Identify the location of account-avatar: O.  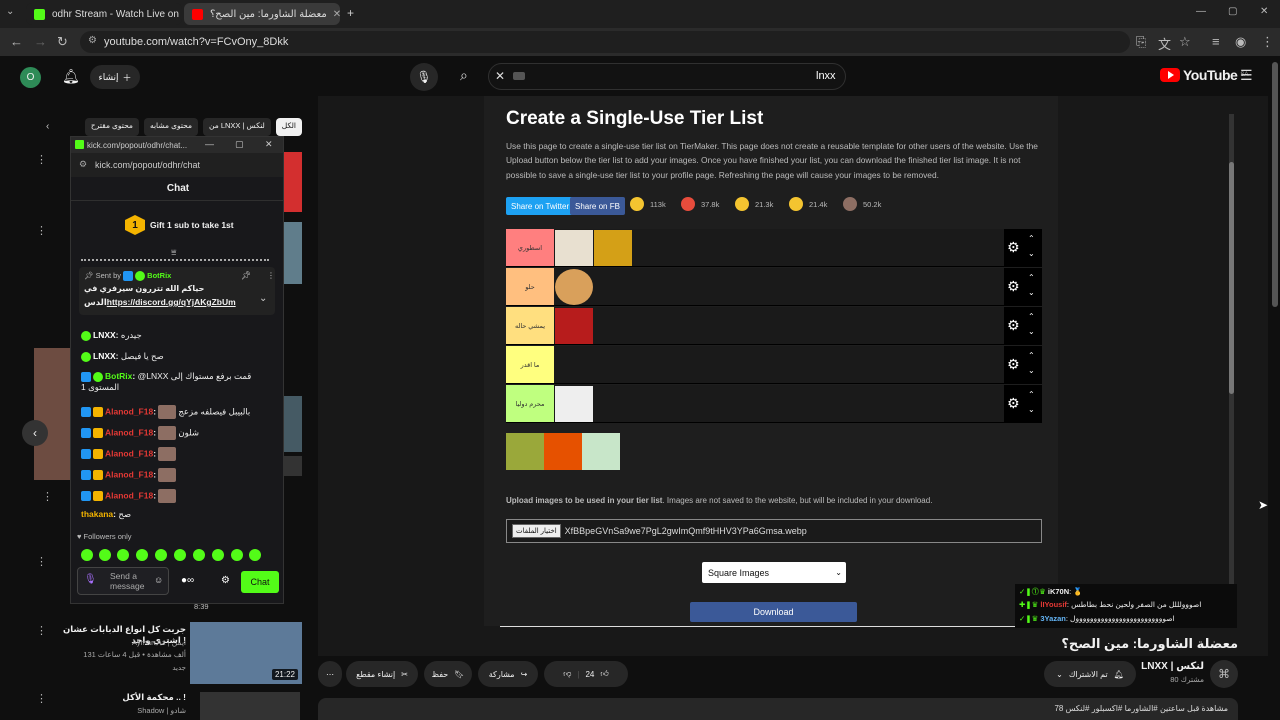
(30, 77).